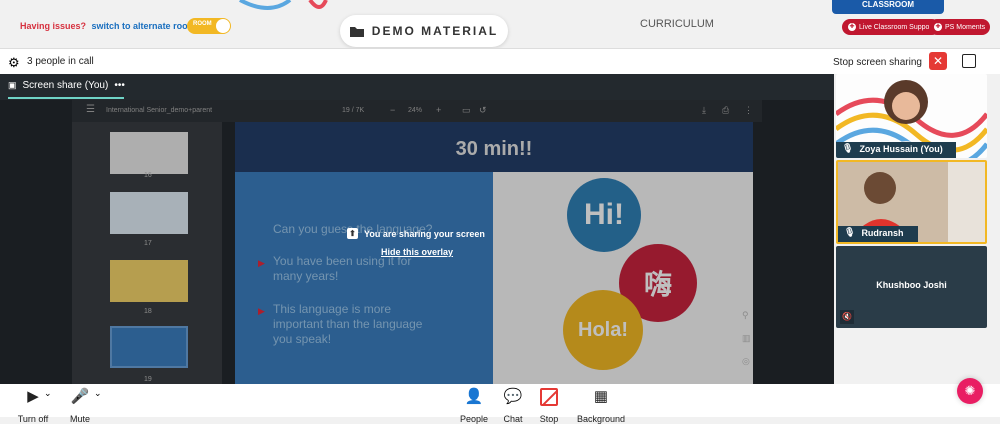  What do you see at coordinates (677, 24) in the screenshot?
I see `curriculum-tab: CURRICULUM` at bounding box center [677, 24].